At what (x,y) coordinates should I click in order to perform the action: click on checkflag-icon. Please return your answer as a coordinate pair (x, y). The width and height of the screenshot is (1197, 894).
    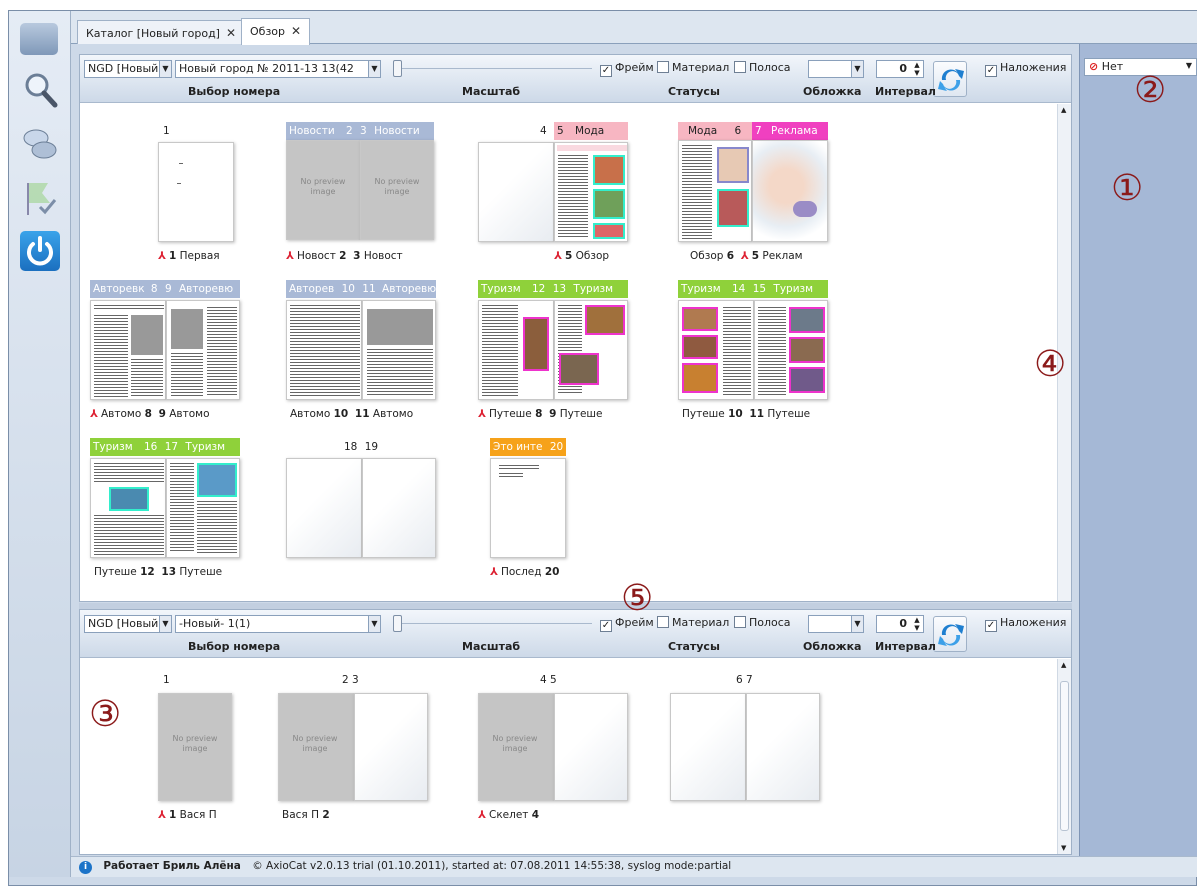
    Looking at the image, I should click on (40, 199).